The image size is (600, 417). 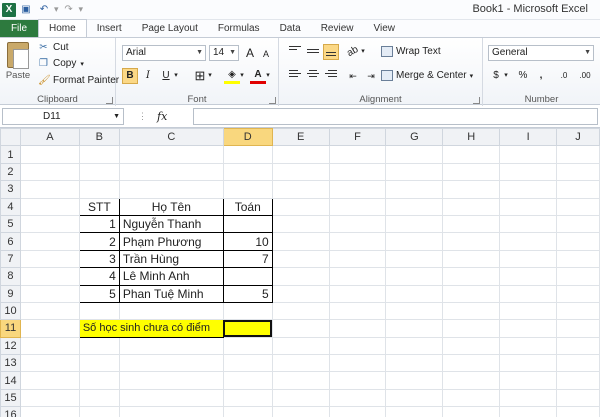 What do you see at coordinates (176, 76) in the screenshot?
I see `underline-dropdown-icon: ▾` at bounding box center [176, 76].